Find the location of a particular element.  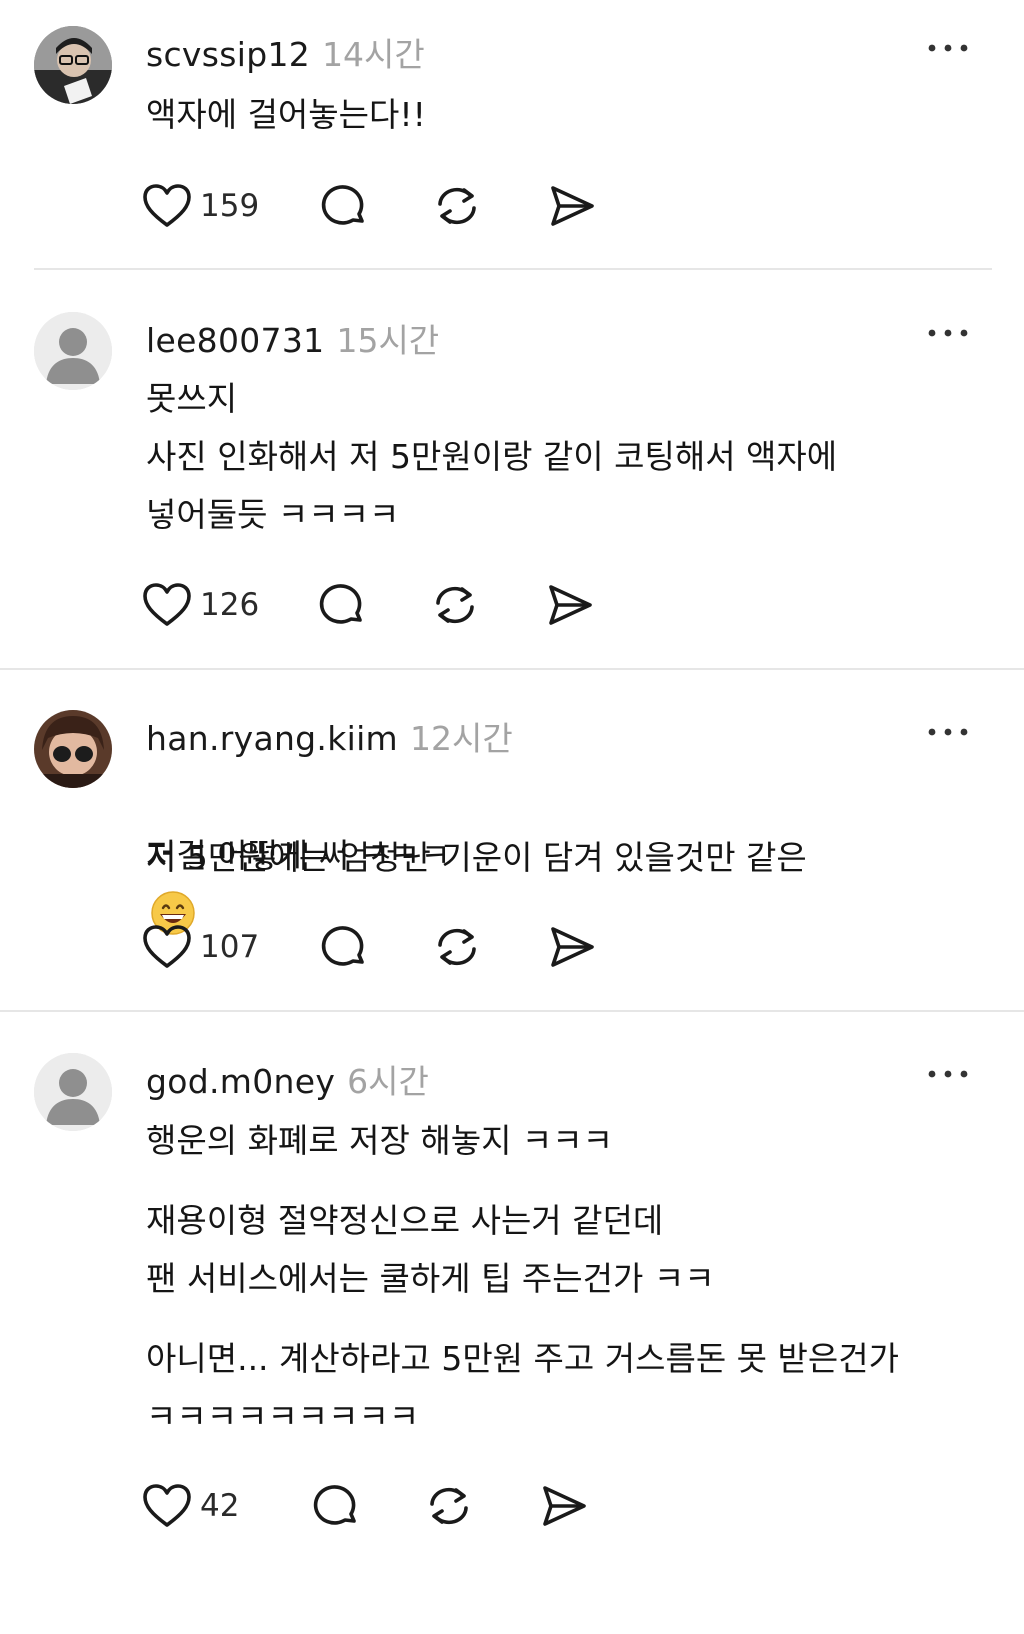

post-header: god.m0ney 6시간 is located at coordinates (287, 1078).